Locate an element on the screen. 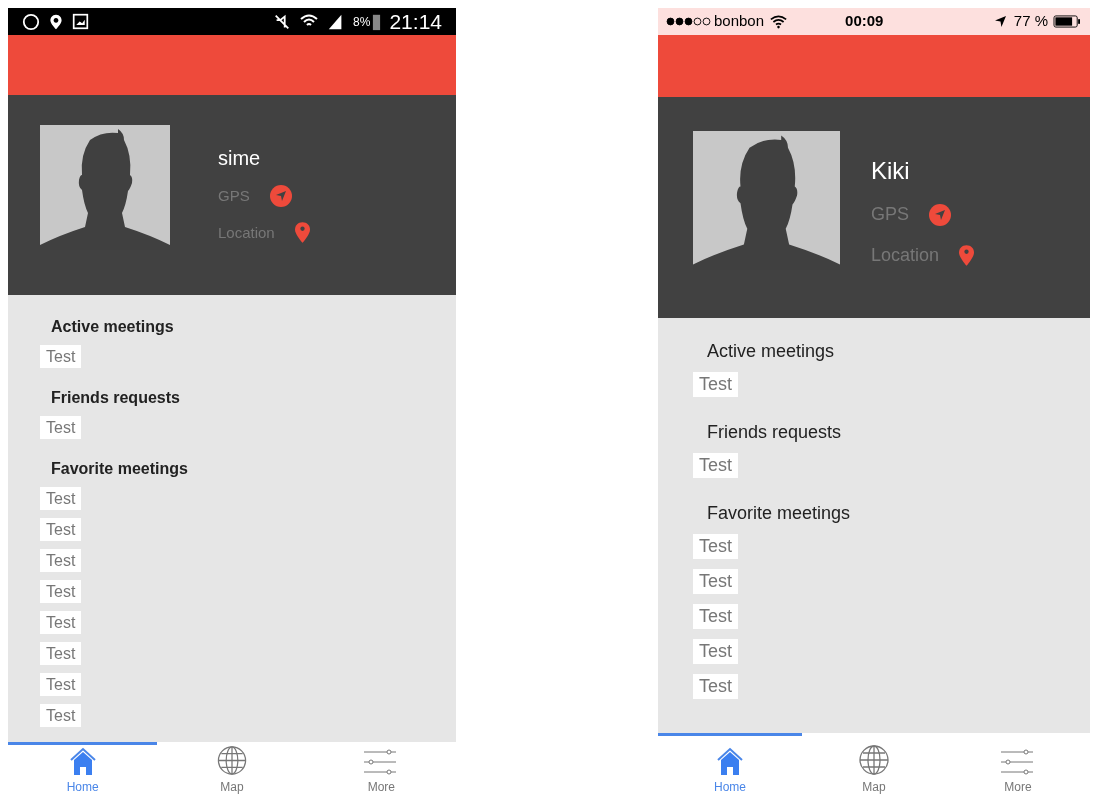 Image resolution: width=1099 pixels, height=798 pixels. clock-time: 21:14 is located at coordinates (415, 21).